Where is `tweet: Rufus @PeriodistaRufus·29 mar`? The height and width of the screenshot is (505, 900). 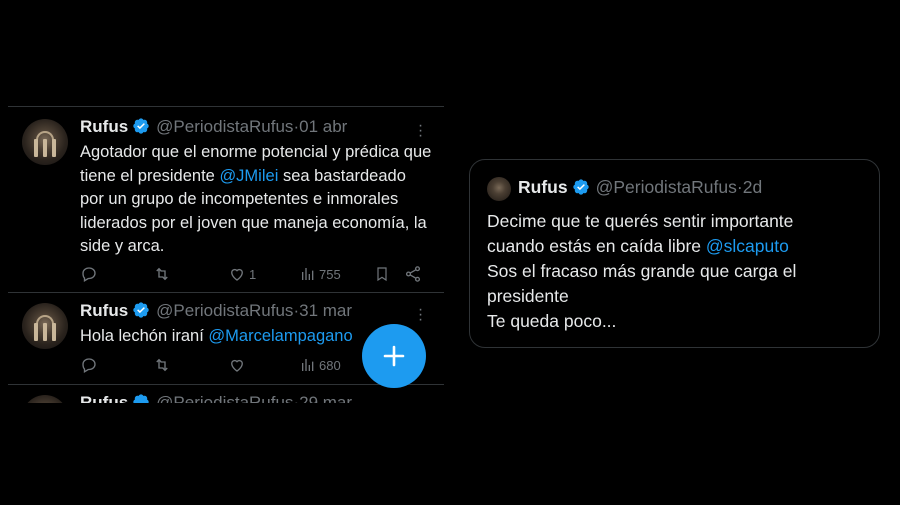 tweet: Rufus @PeriodistaRufus·29 mar is located at coordinates (226, 394).